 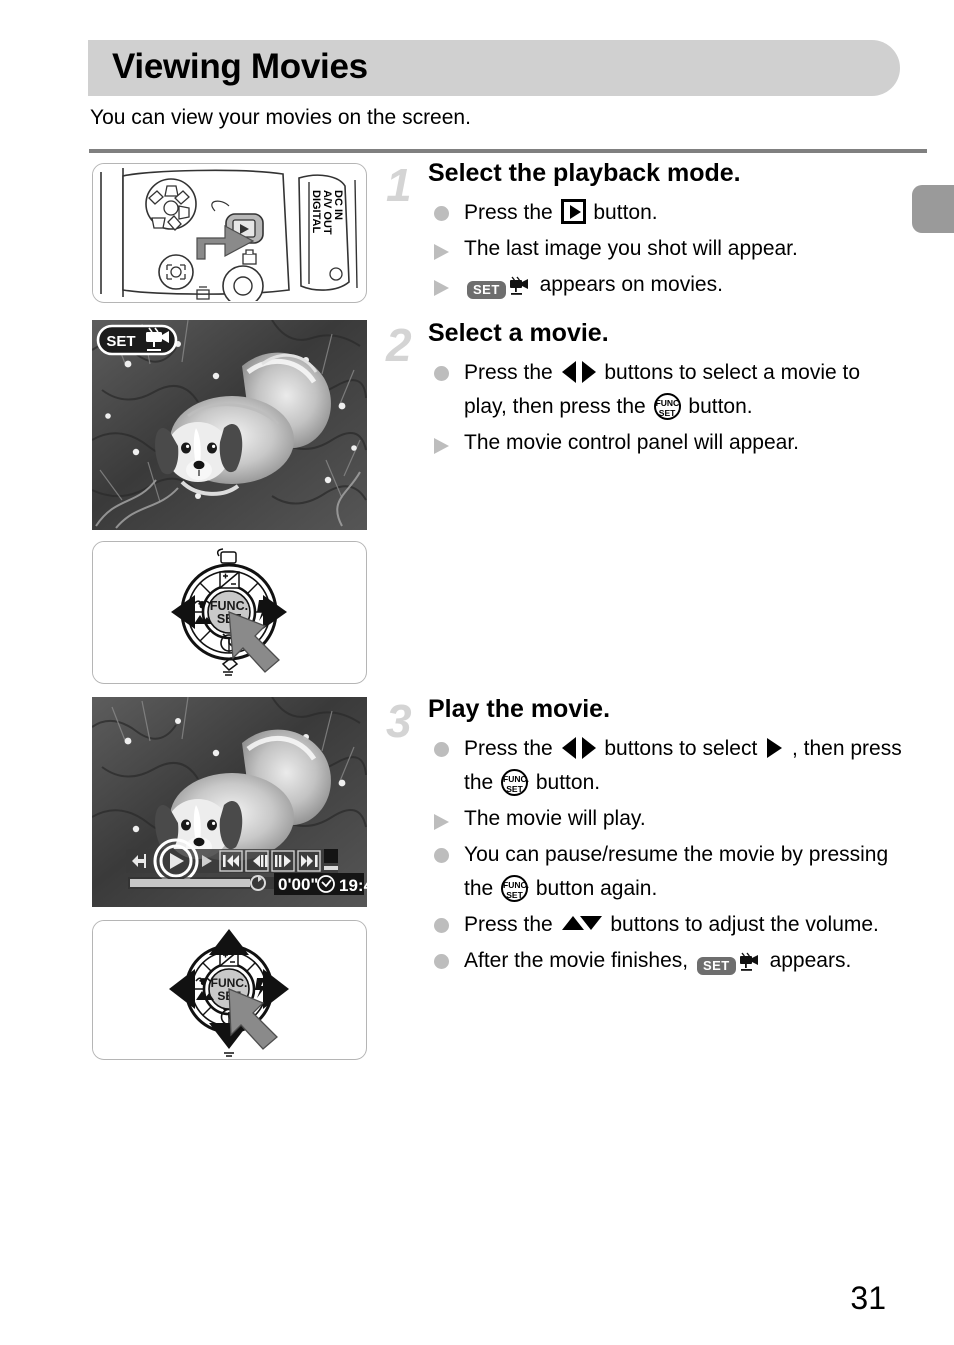 What do you see at coordinates (565, 782) in the screenshot?
I see `item-text-post3: button.` at bounding box center [565, 782].